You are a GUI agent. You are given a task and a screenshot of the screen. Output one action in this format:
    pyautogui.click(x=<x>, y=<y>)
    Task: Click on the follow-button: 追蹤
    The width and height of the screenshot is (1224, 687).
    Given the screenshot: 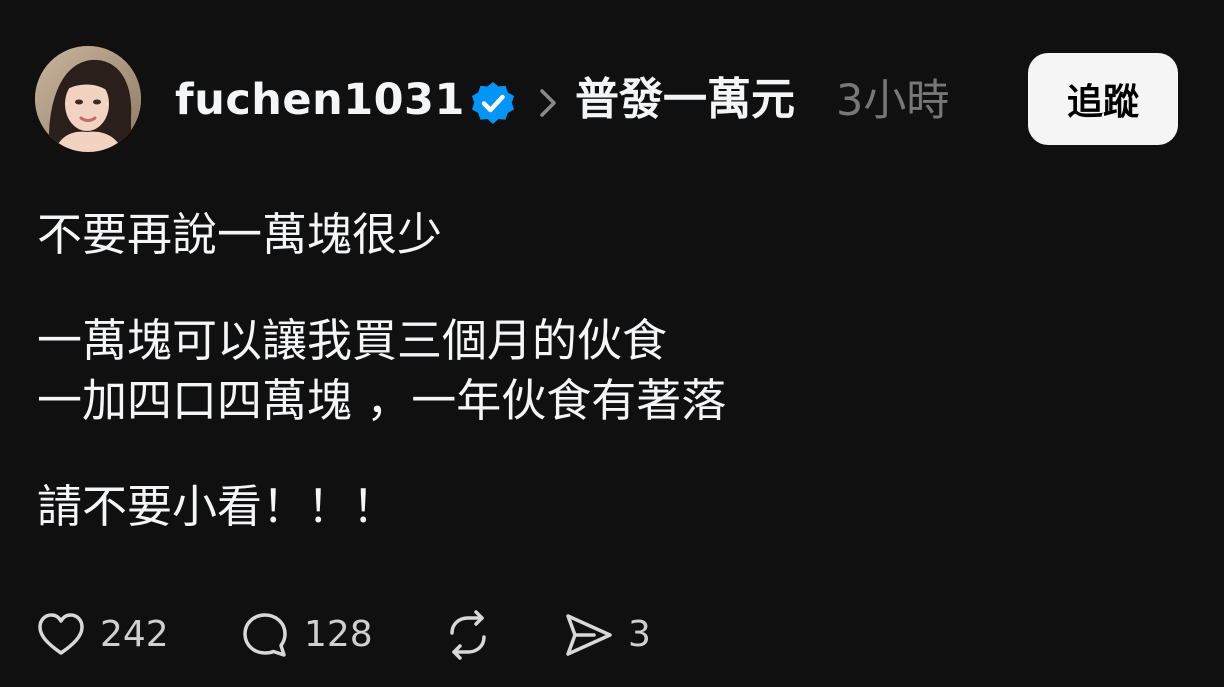 What is the action you would take?
    pyautogui.click(x=1103, y=99)
    